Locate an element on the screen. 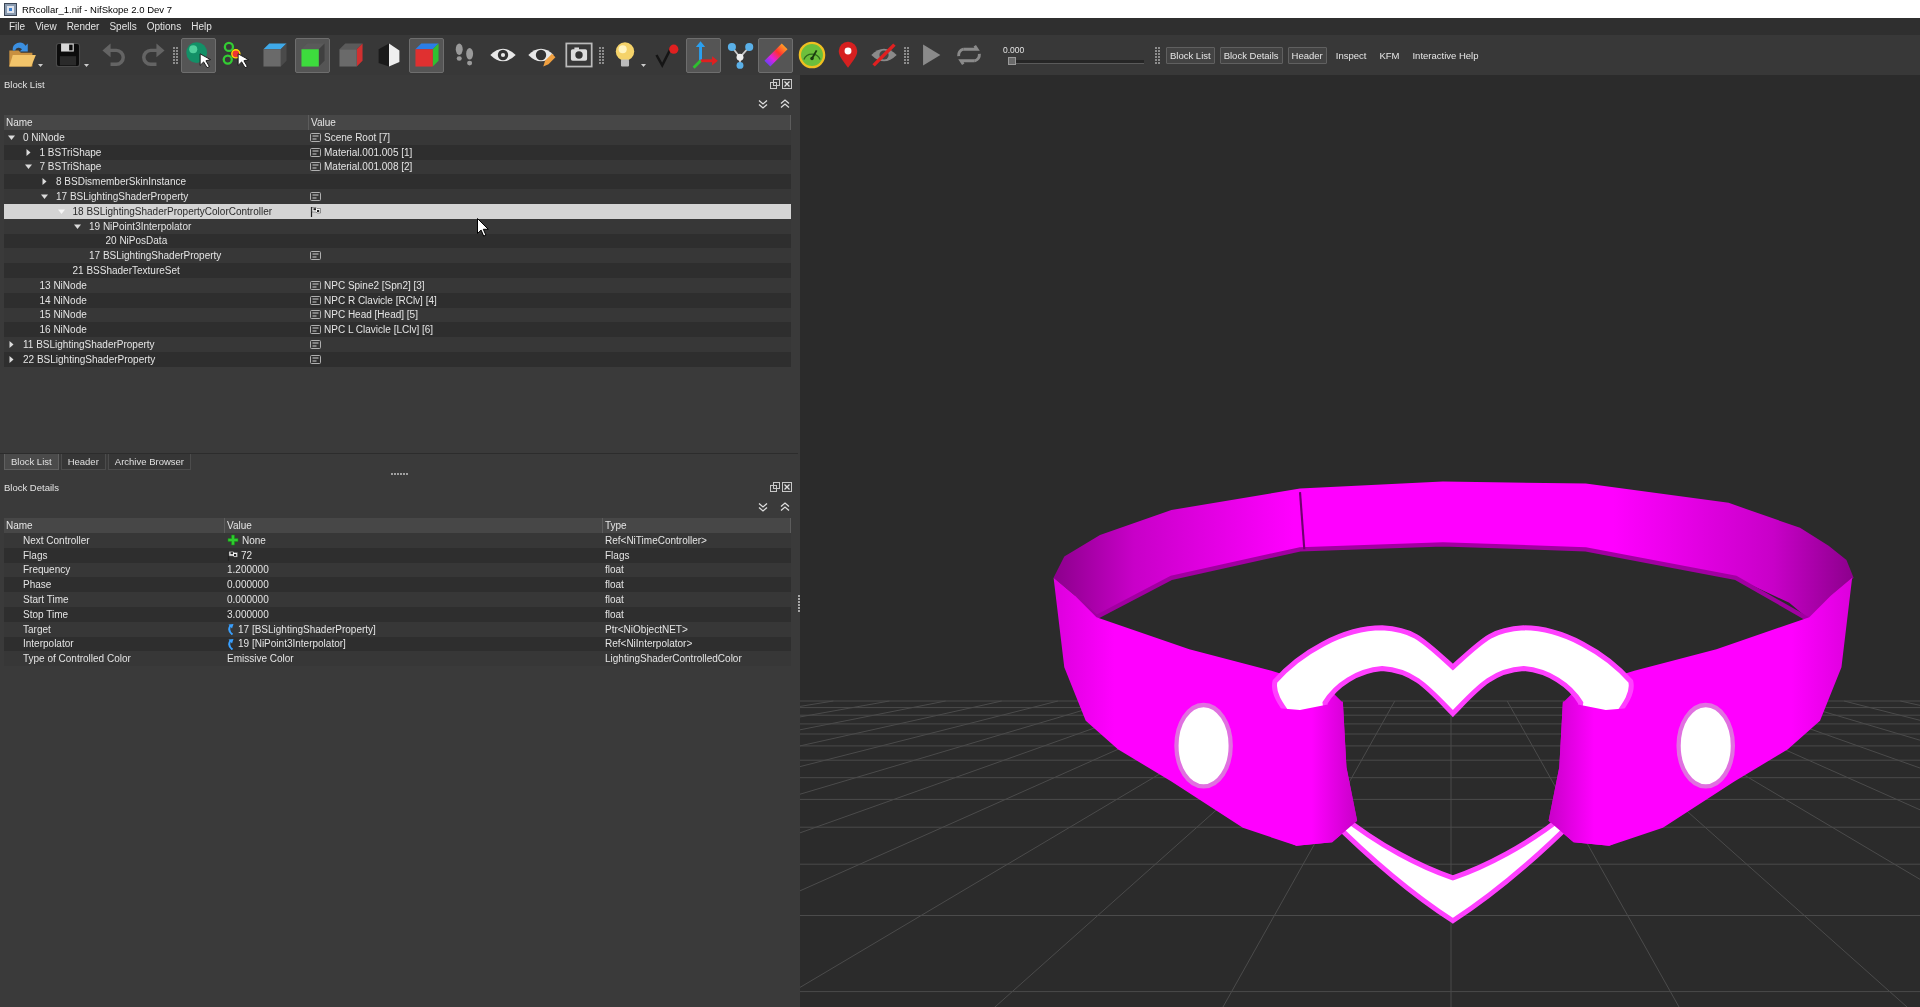  folder-icon is located at coordinates (22, 55).